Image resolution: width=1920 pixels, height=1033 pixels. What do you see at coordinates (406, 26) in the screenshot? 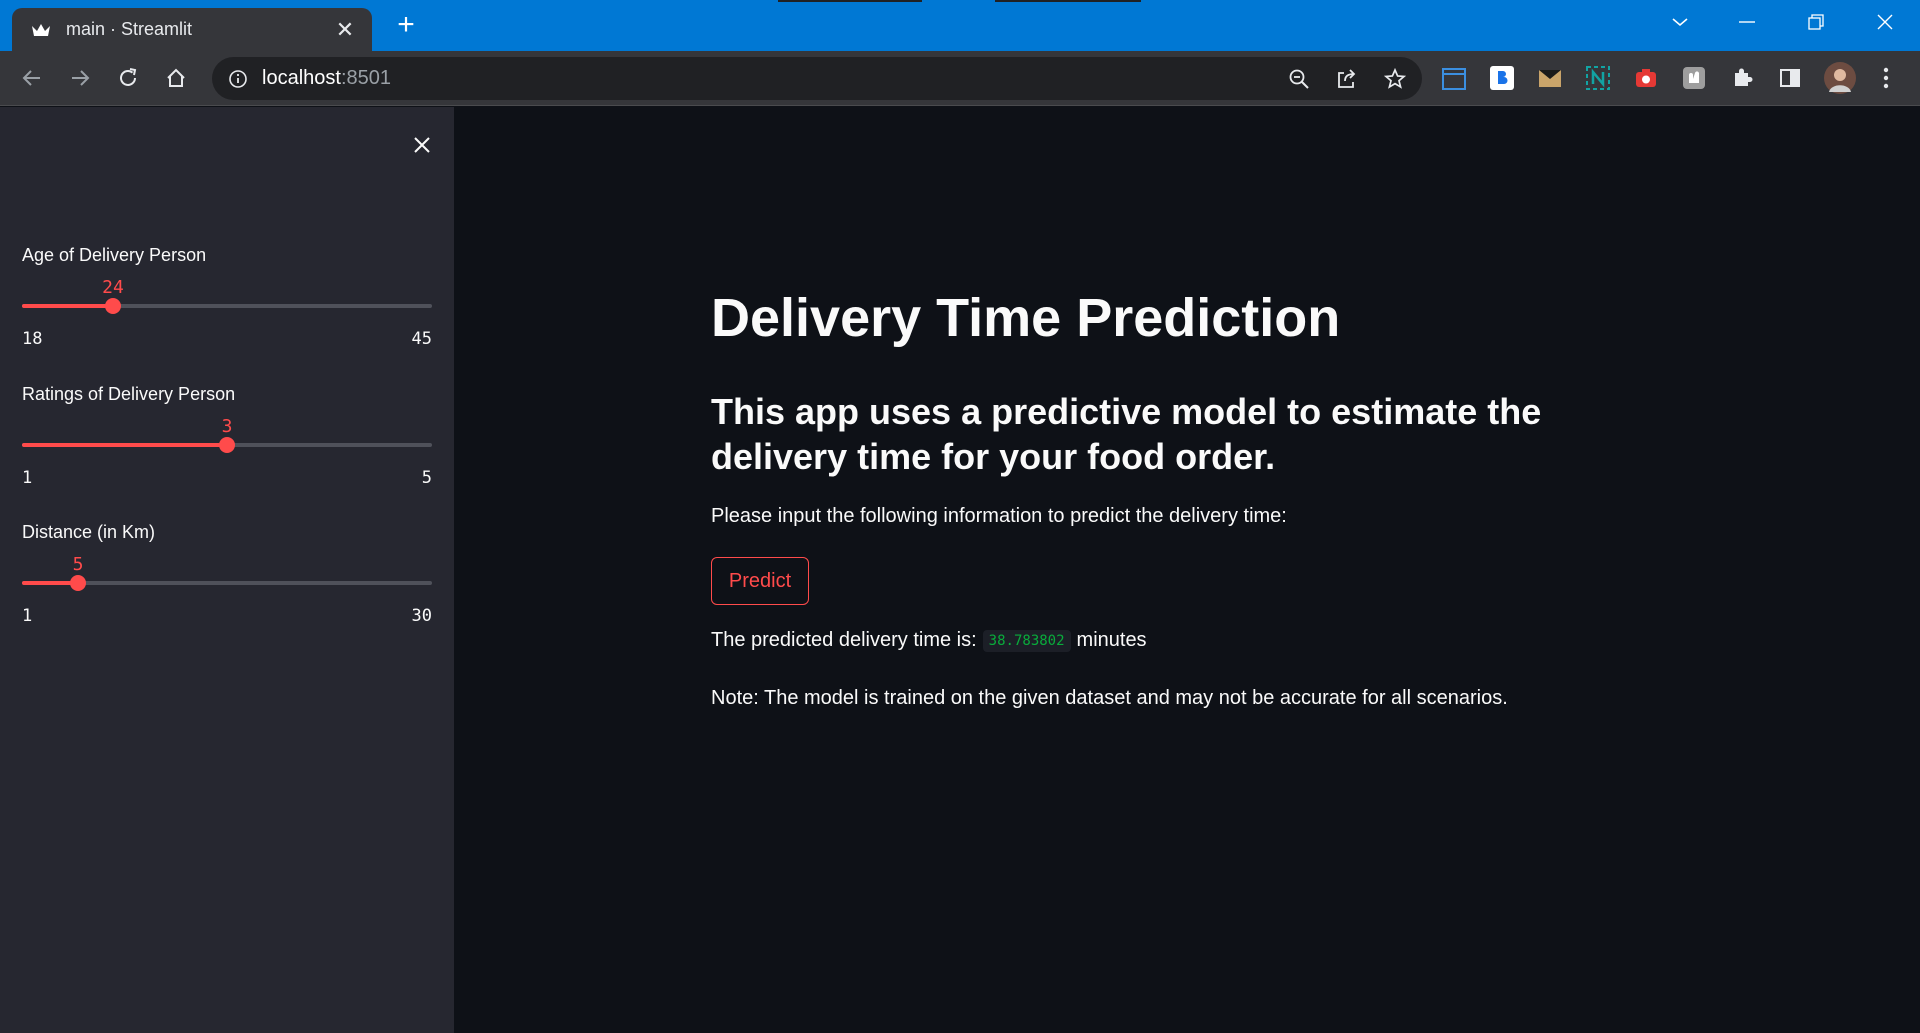
I see `new-tab-button: +` at bounding box center [406, 26].